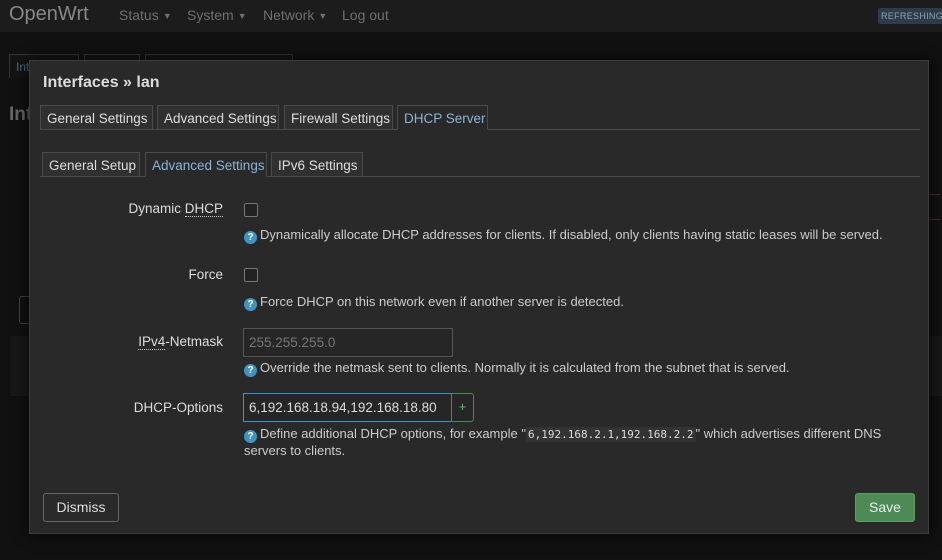  What do you see at coordinates (317, 164) in the screenshot?
I see `subtab-ipv6-settings: IPv6 Settings` at bounding box center [317, 164].